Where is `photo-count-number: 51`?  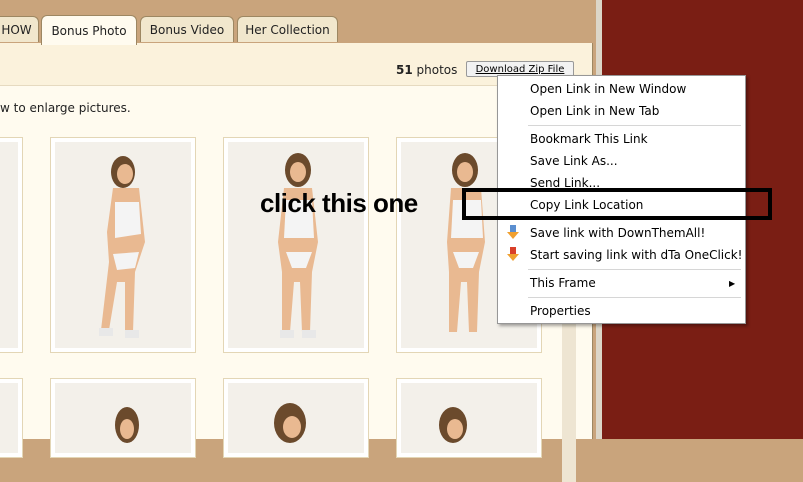
photo-count-number: 51 is located at coordinates (404, 70).